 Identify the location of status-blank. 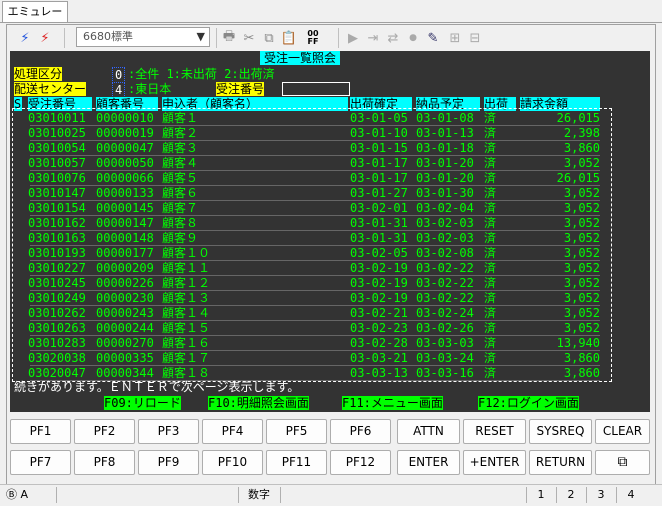
(402, 495).